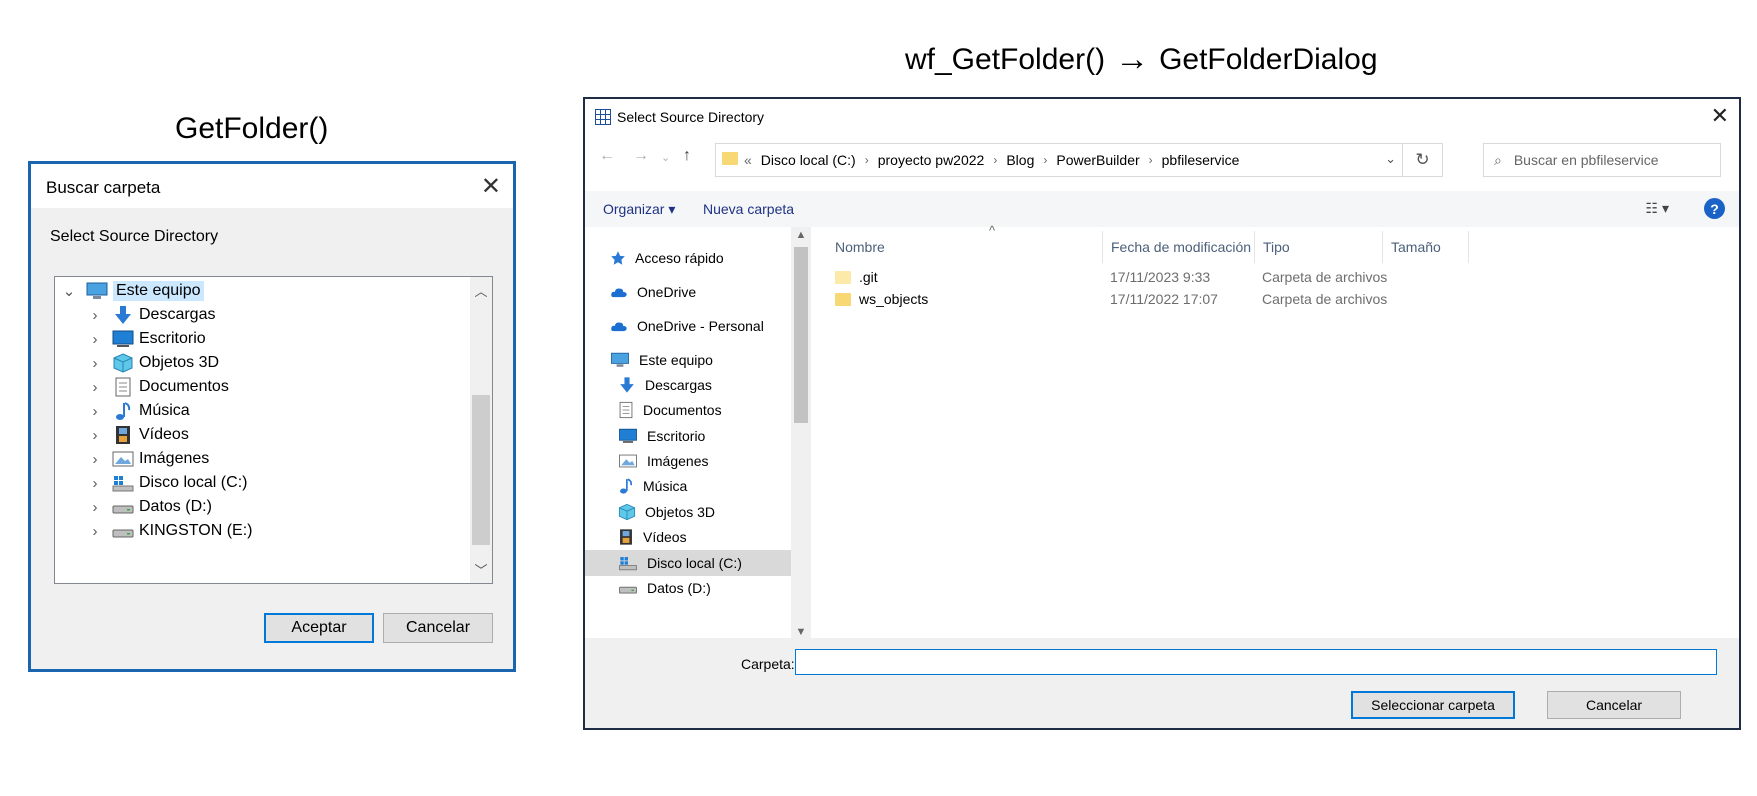  I want to click on organize-menu: Organizar ▾, so click(639, 209).